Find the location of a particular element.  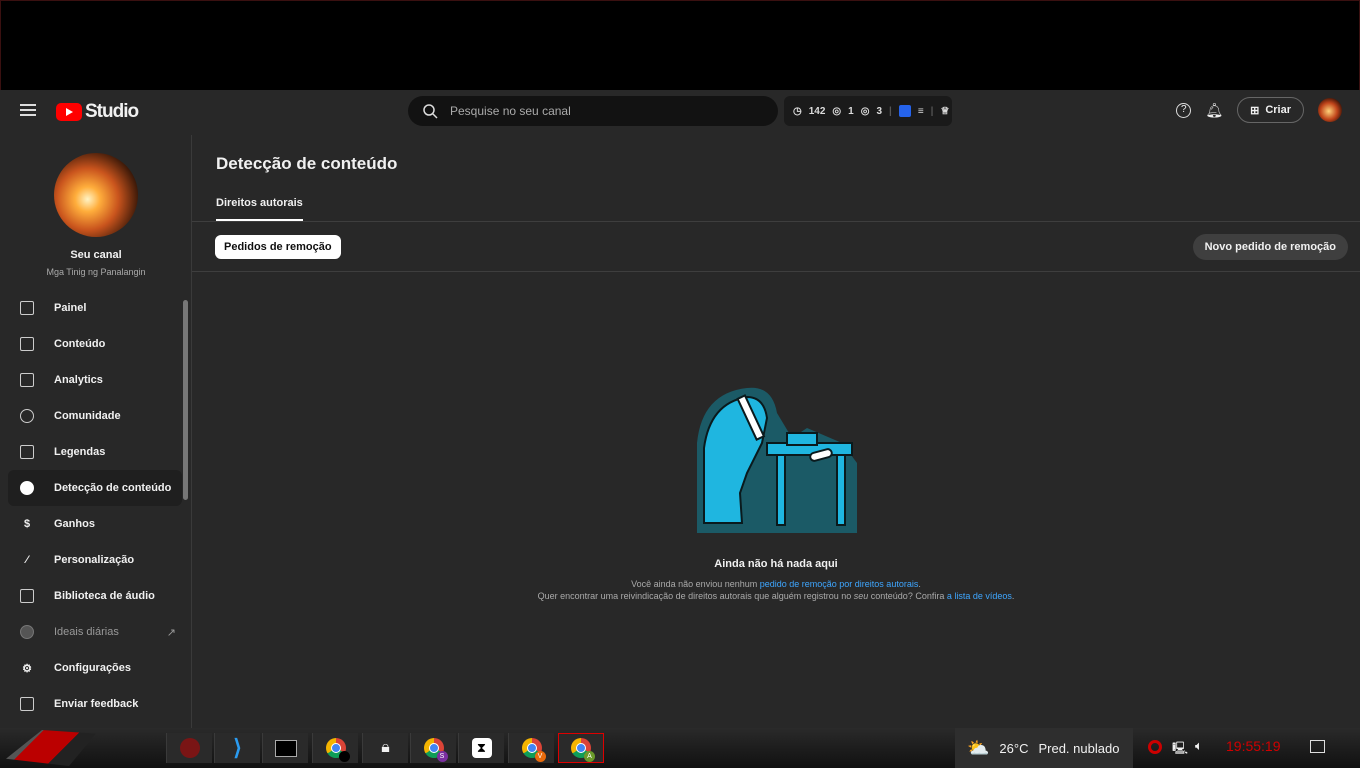

sidebar-item-ganhos: $ Ganhos is located at coordinates (95, 524).